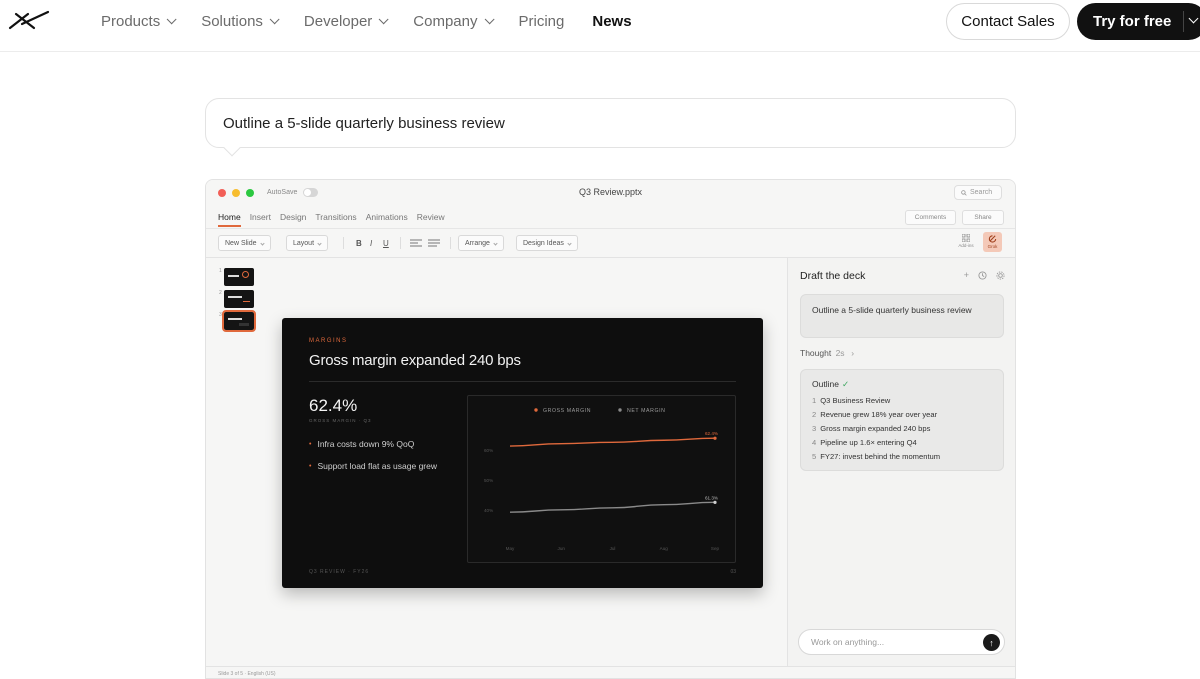 The height and width of the screenshot is (679, 1200). I want to click on nav-products: Products, so click(139, 21).